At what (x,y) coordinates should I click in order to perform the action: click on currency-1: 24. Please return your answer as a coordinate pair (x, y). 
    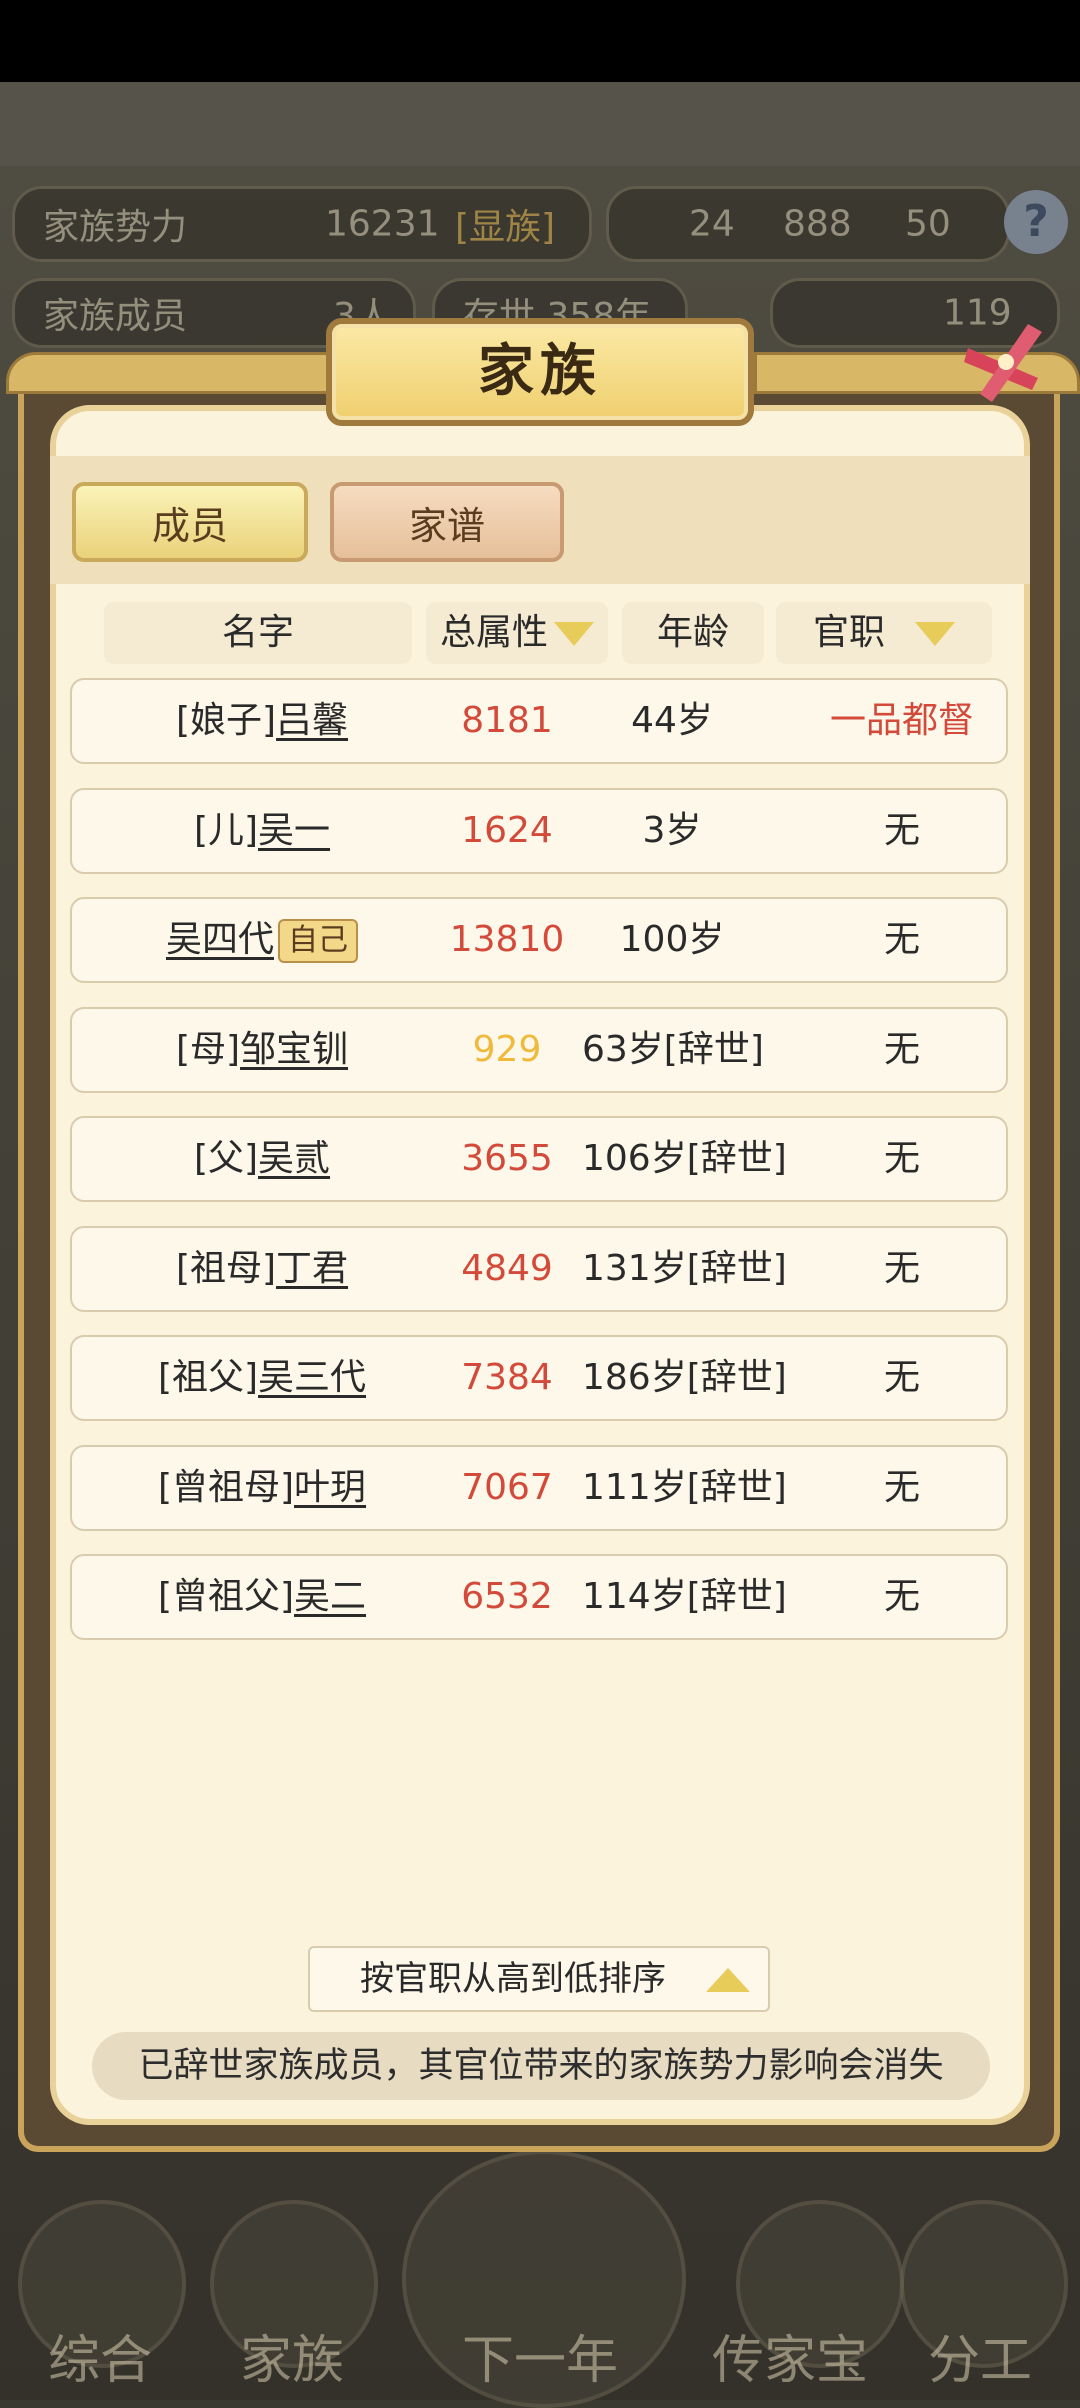
    Looking at the image, I should click on (712, 224).